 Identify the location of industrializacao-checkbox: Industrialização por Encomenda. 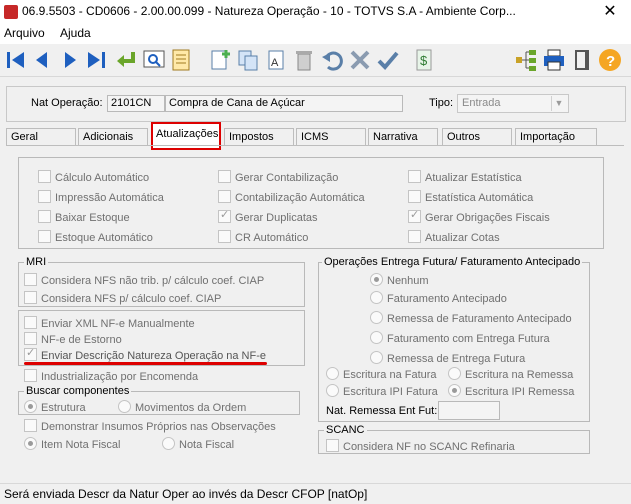
(111, 376).